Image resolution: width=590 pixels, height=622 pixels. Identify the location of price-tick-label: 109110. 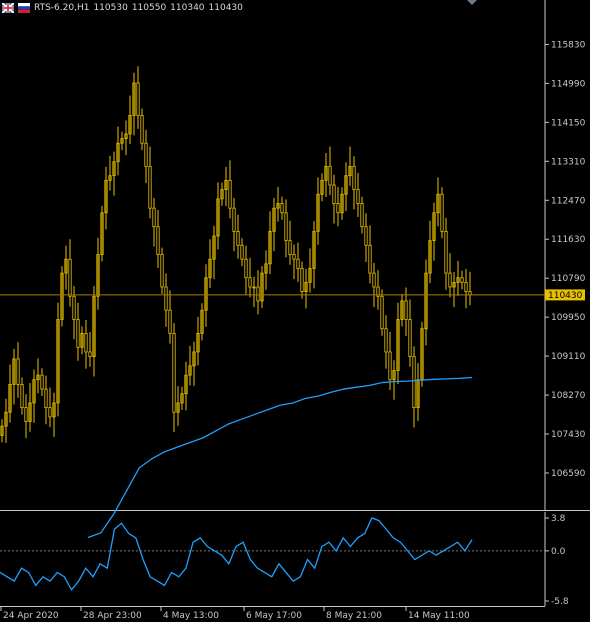
(568, 357).